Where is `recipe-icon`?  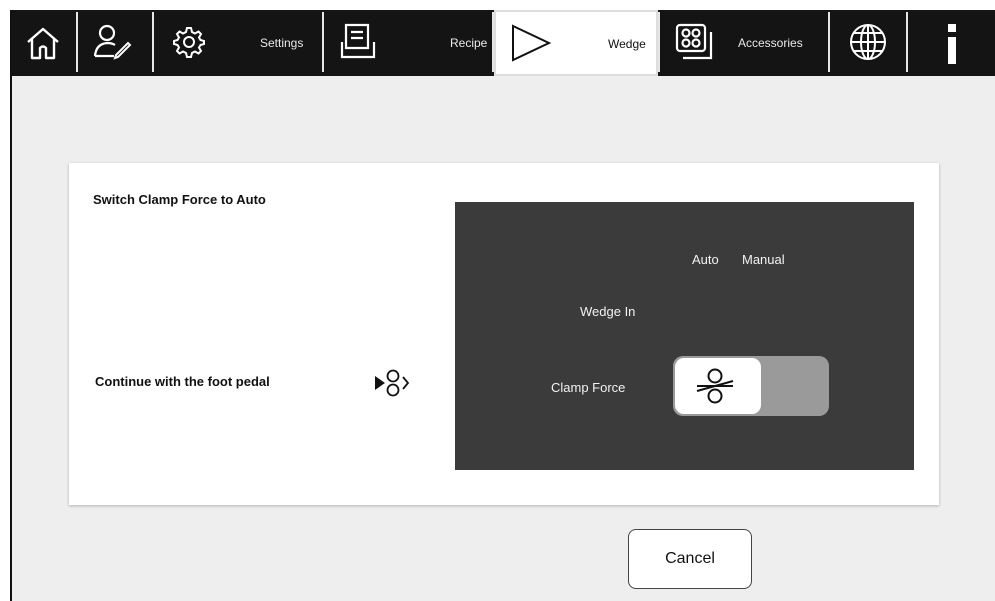 recipe-icon is located at coordinates (358, 41).